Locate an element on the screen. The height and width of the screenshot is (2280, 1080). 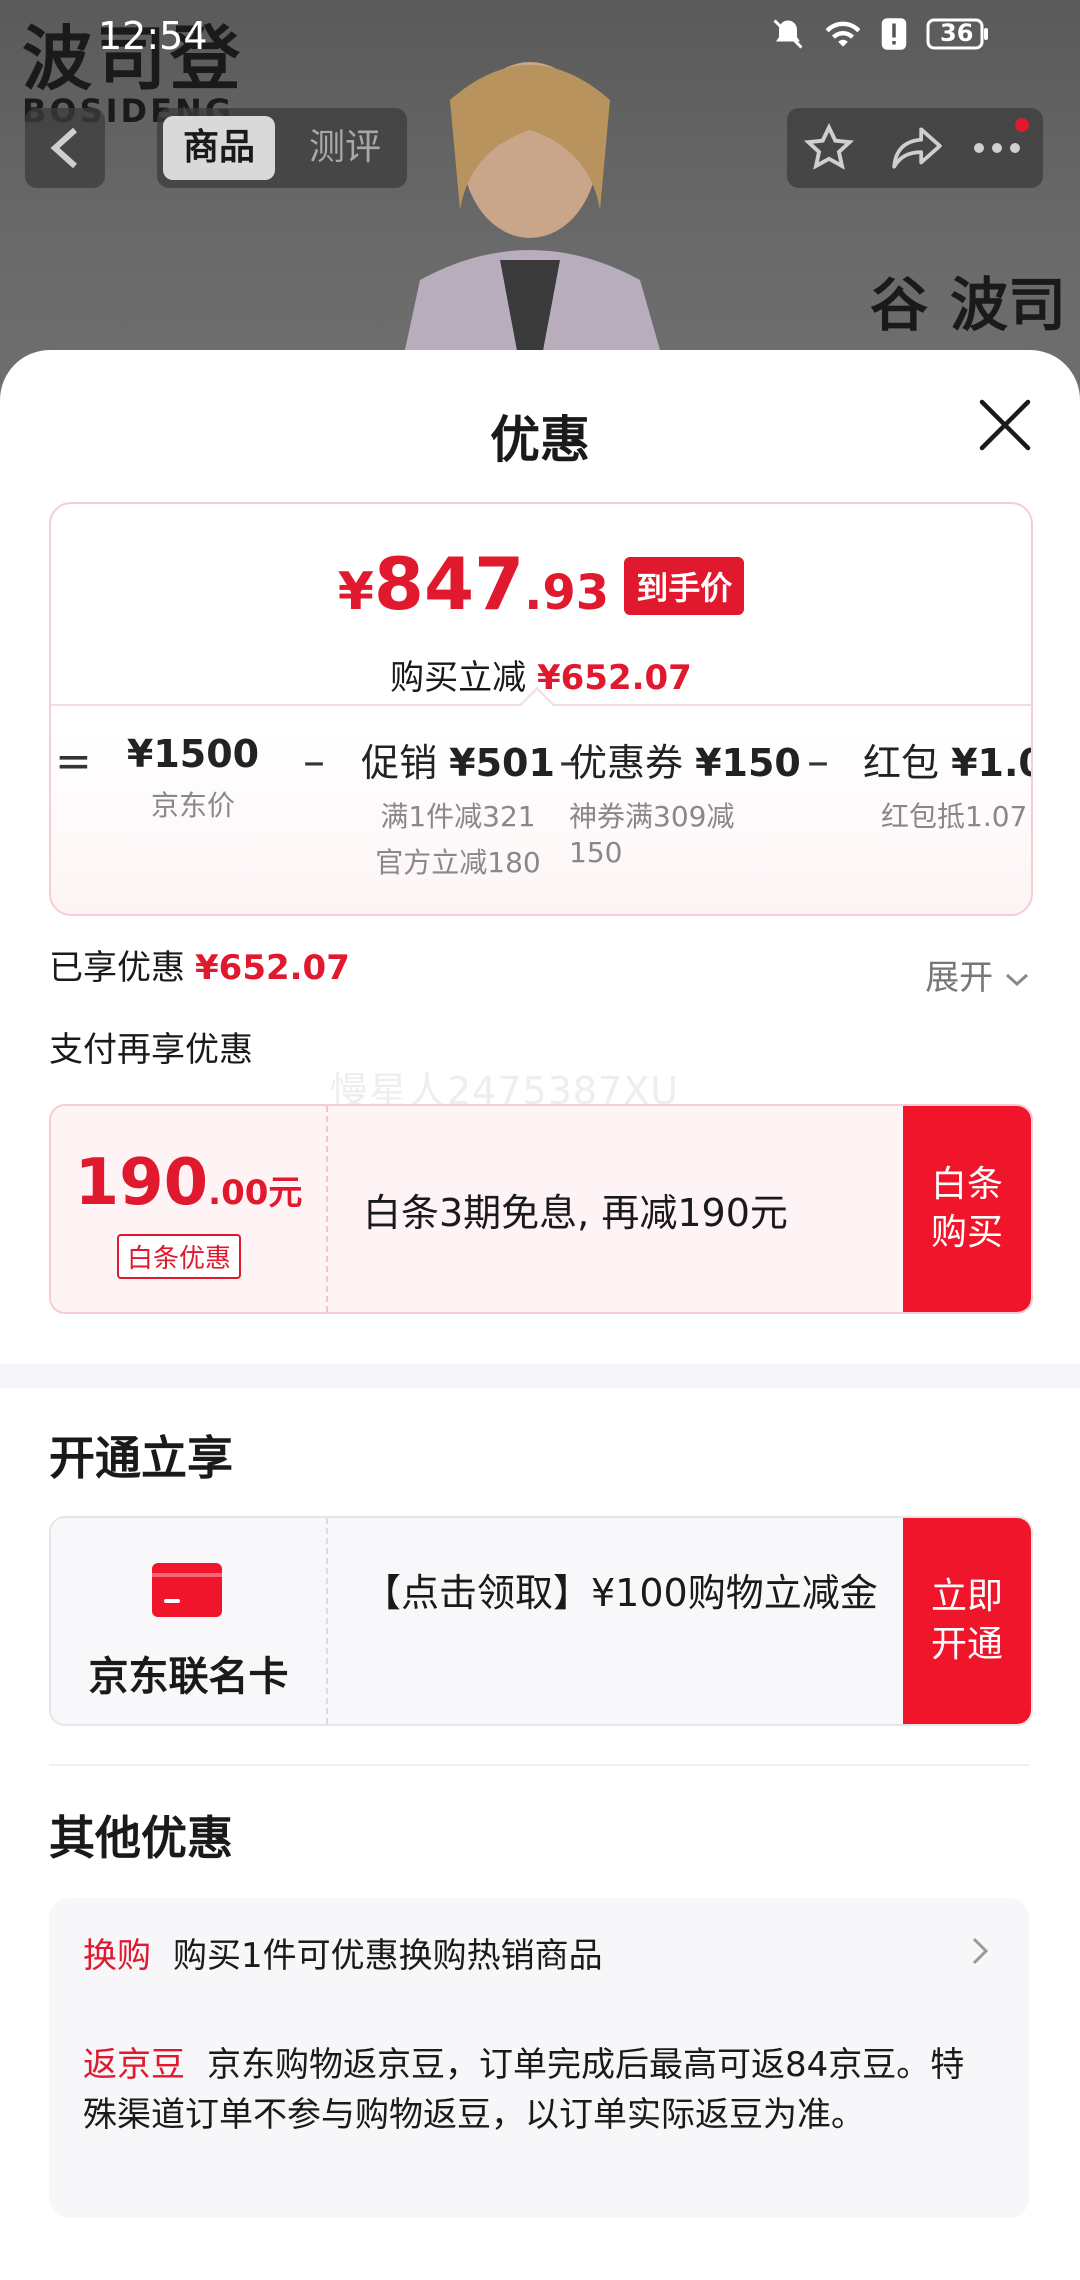
breakdown-item-redpacket: 红包 ¥1.07 红包抵1.07 is located at coordinates (947, 784).